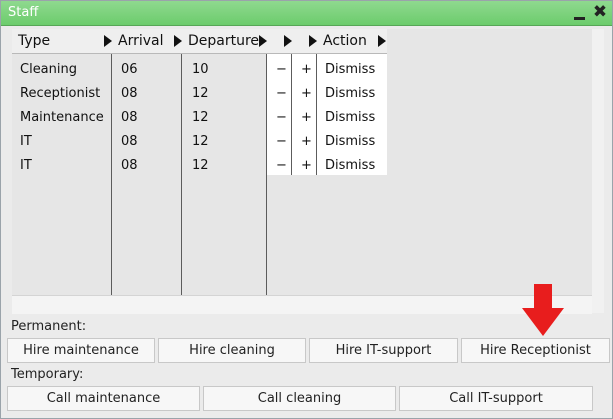 The image size is (613, 419). Describe the element at coordinates (299, 398) in the screenshot. I see `call-cleaning-button: Call cleaning` at that location.